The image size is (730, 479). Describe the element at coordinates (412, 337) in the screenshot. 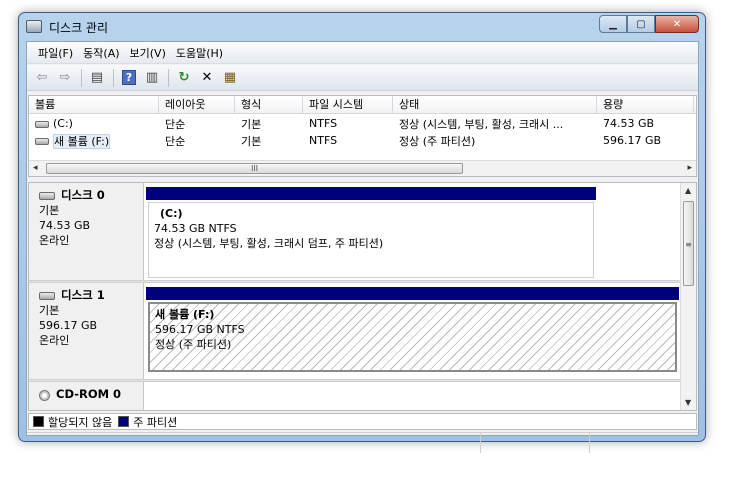

I see `selected-partition-body: 새 볼륨 (F:) 596.17 GB NTFS 정상 (주 파티션)` at that location.